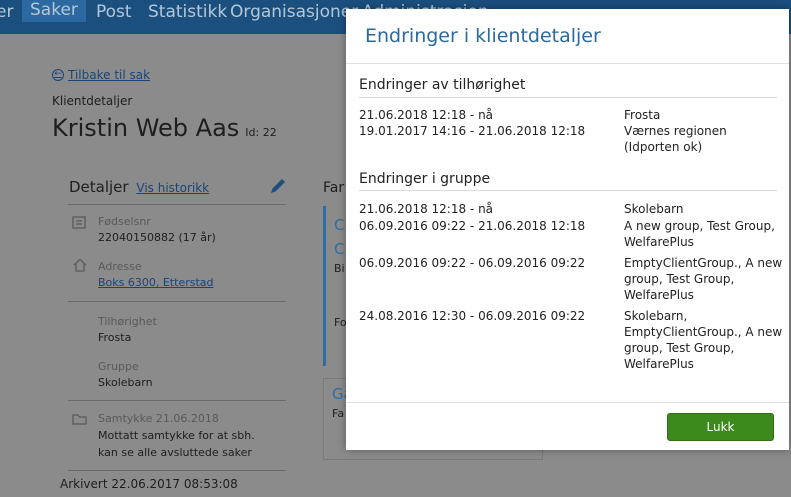 Image resolution: width=791 pixels, height=497 pixels. What do you see at coordinates (80, 265) in the screenshot?
I see `home-icon` at bounding box center [80, 265].